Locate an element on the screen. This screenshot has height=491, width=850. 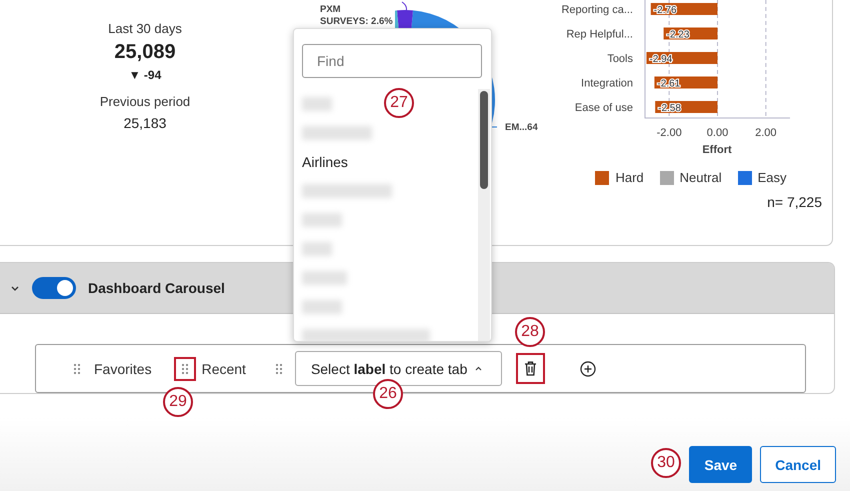
change-value: ▼ -94 is located at coordinates (145, 75).